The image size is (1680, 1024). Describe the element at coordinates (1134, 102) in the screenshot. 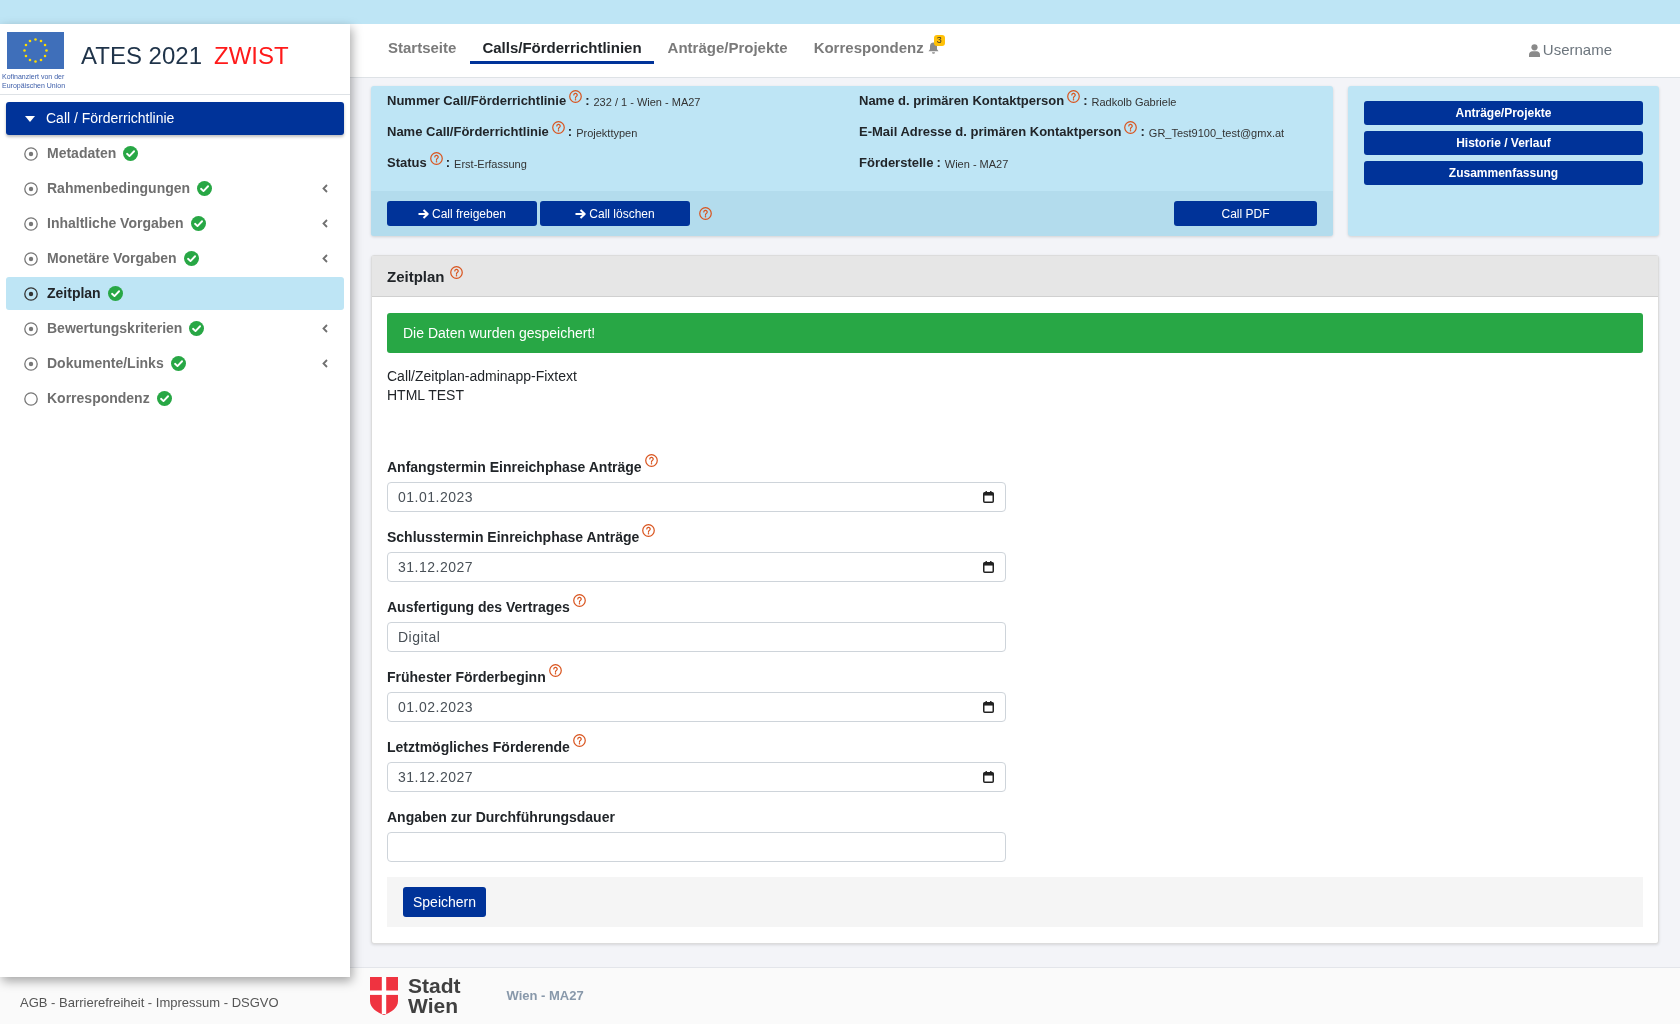

I see `field-value: Radkolb Gabriele` at that location.